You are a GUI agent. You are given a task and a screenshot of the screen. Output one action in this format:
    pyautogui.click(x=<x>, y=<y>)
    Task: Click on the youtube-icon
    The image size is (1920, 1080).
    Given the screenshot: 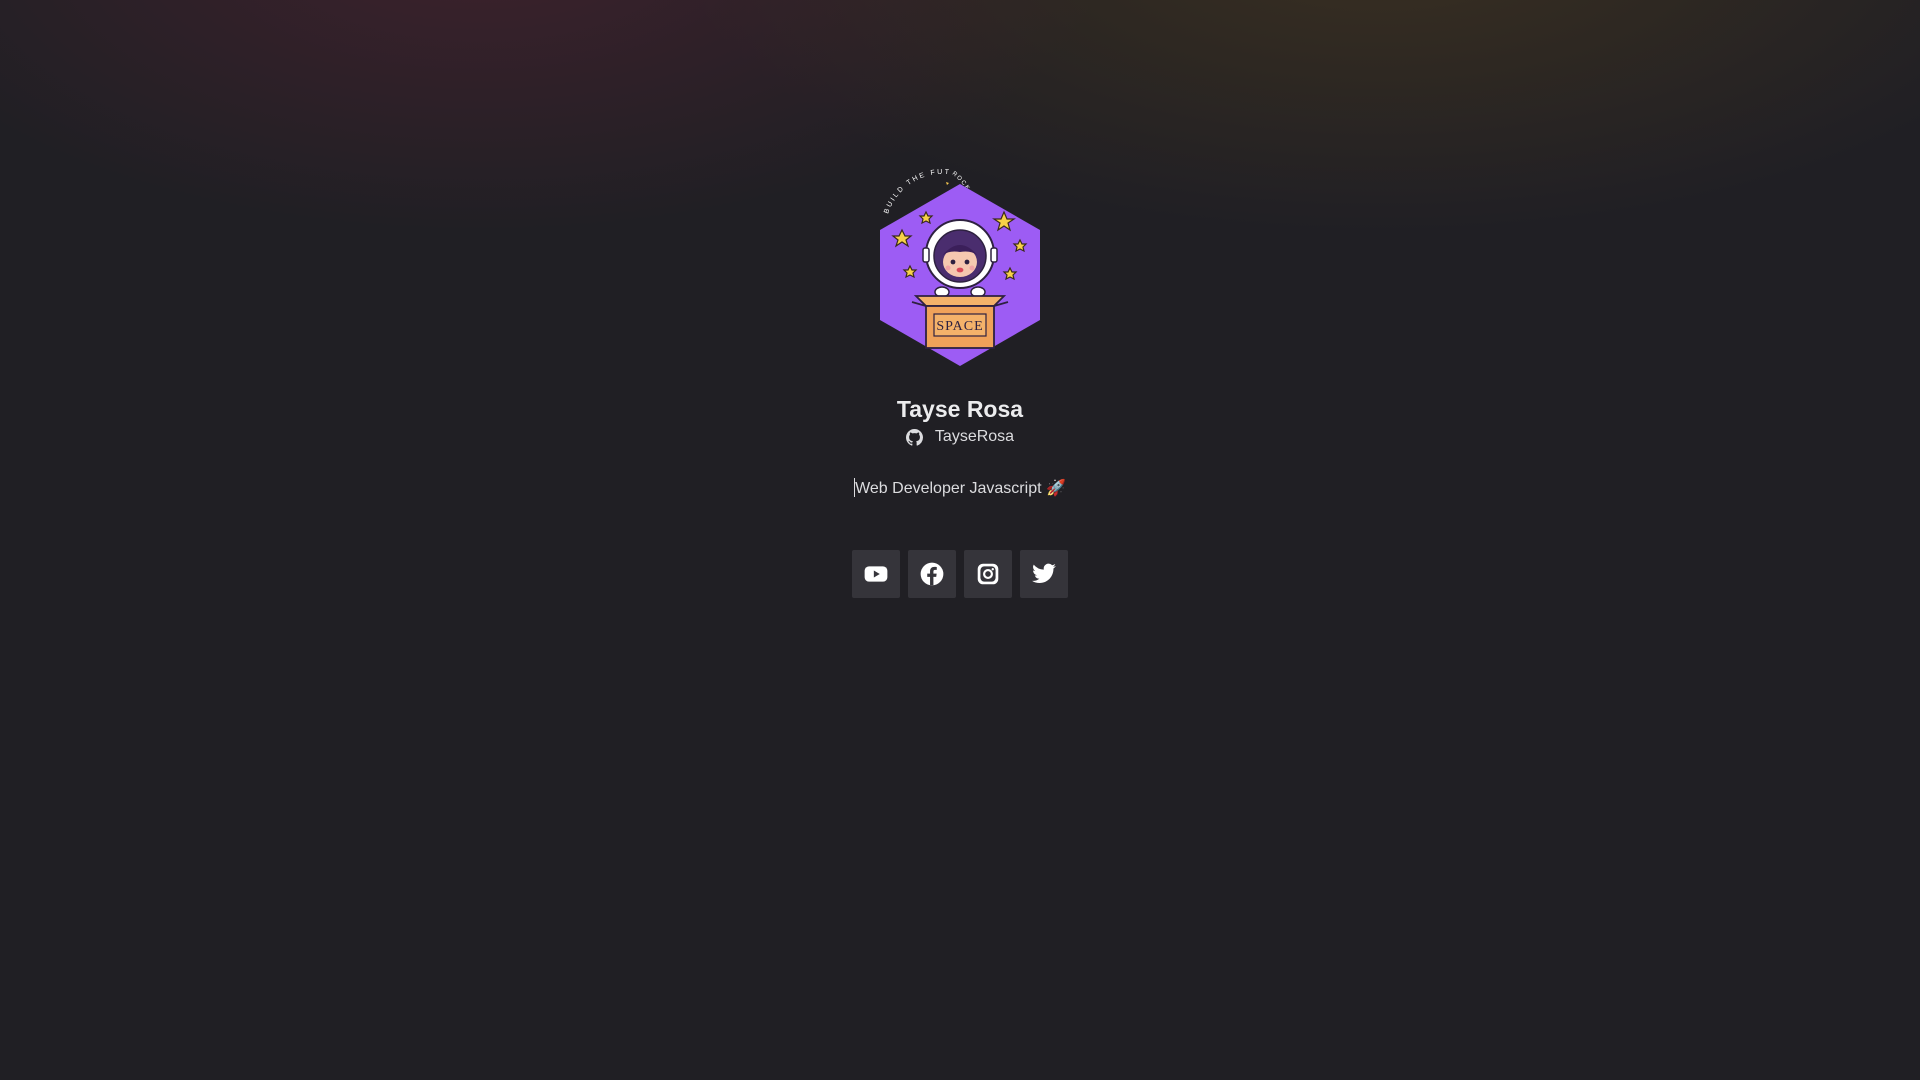 What is the action you would take?
    pyautogui.click(x=876, y=574)
    